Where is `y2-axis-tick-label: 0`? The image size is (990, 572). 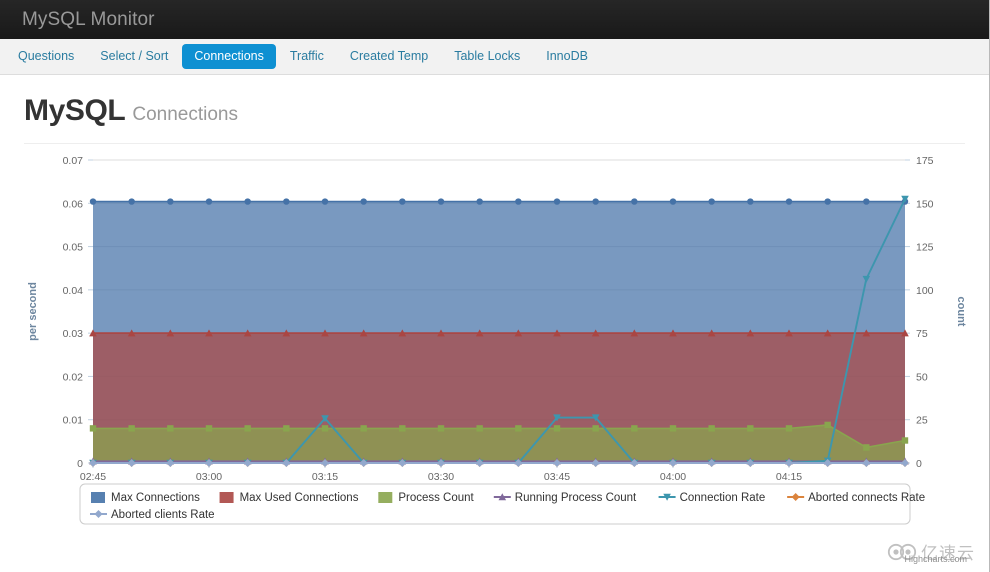 y2-axis-tick-label: 0 is located at coordinates (919, 464).